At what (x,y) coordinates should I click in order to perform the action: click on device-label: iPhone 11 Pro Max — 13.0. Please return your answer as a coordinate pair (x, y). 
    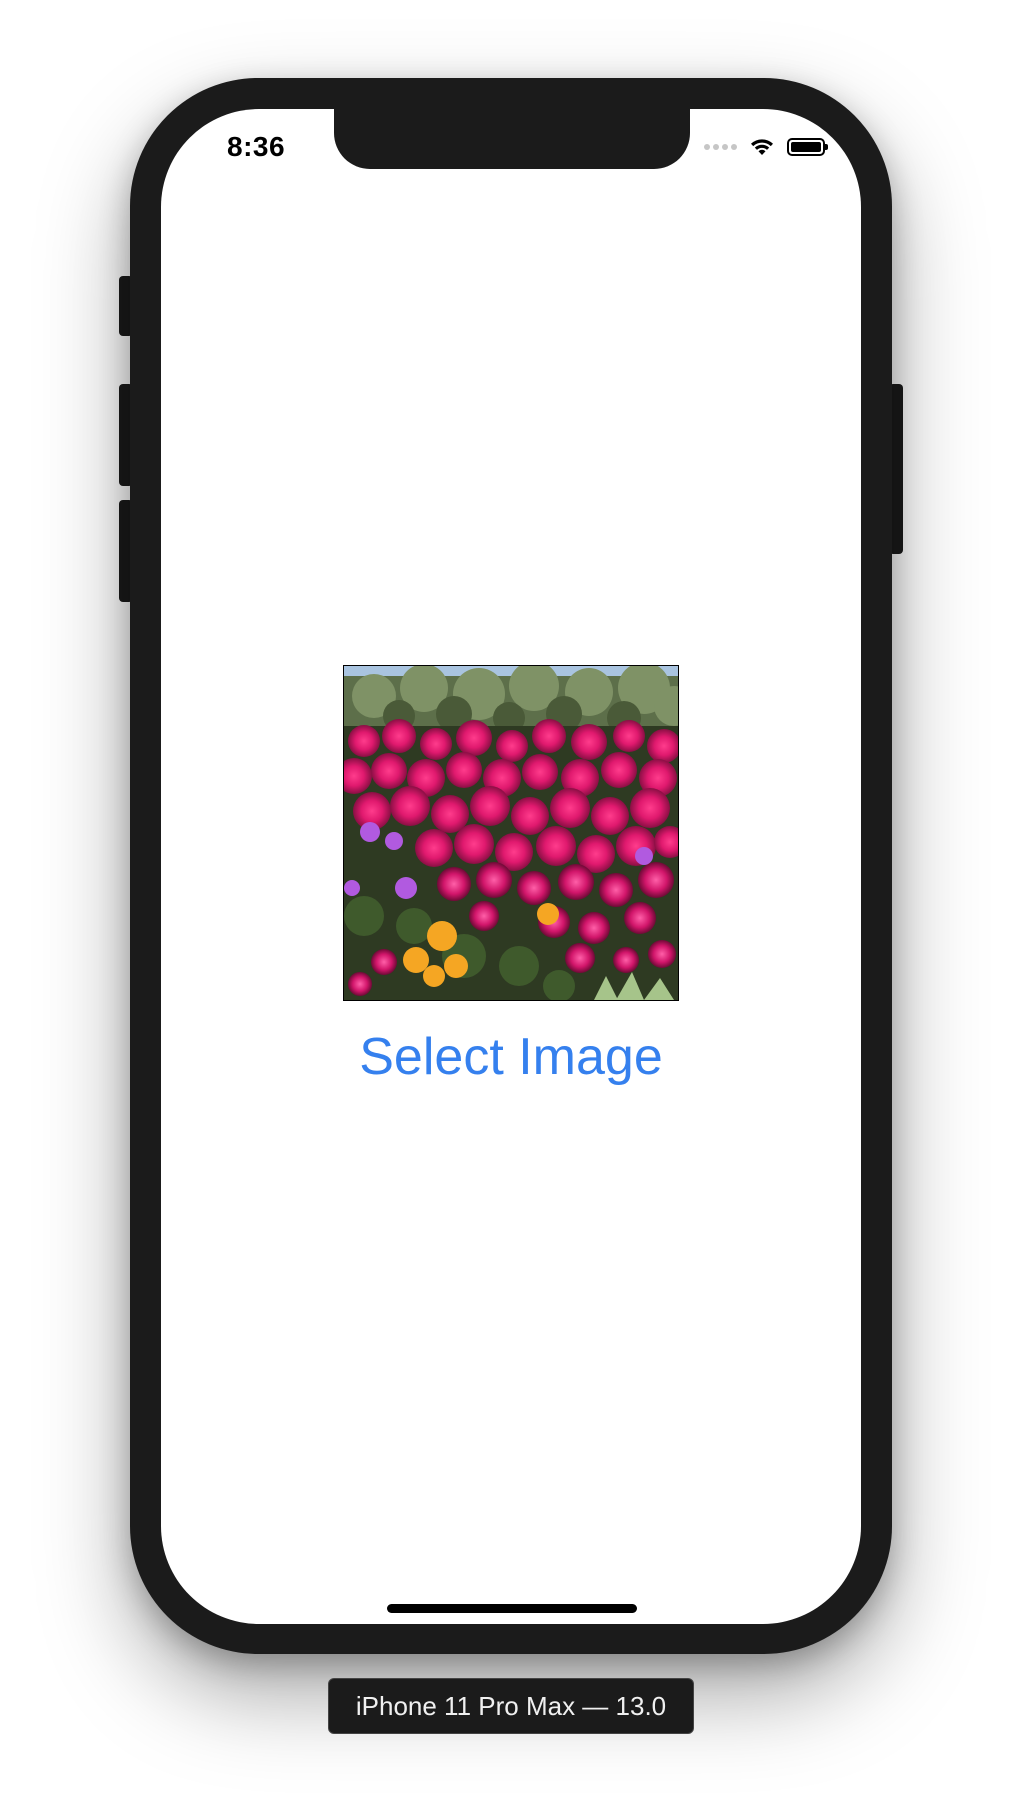
    Looking at the image, I should click on (511, 1706).